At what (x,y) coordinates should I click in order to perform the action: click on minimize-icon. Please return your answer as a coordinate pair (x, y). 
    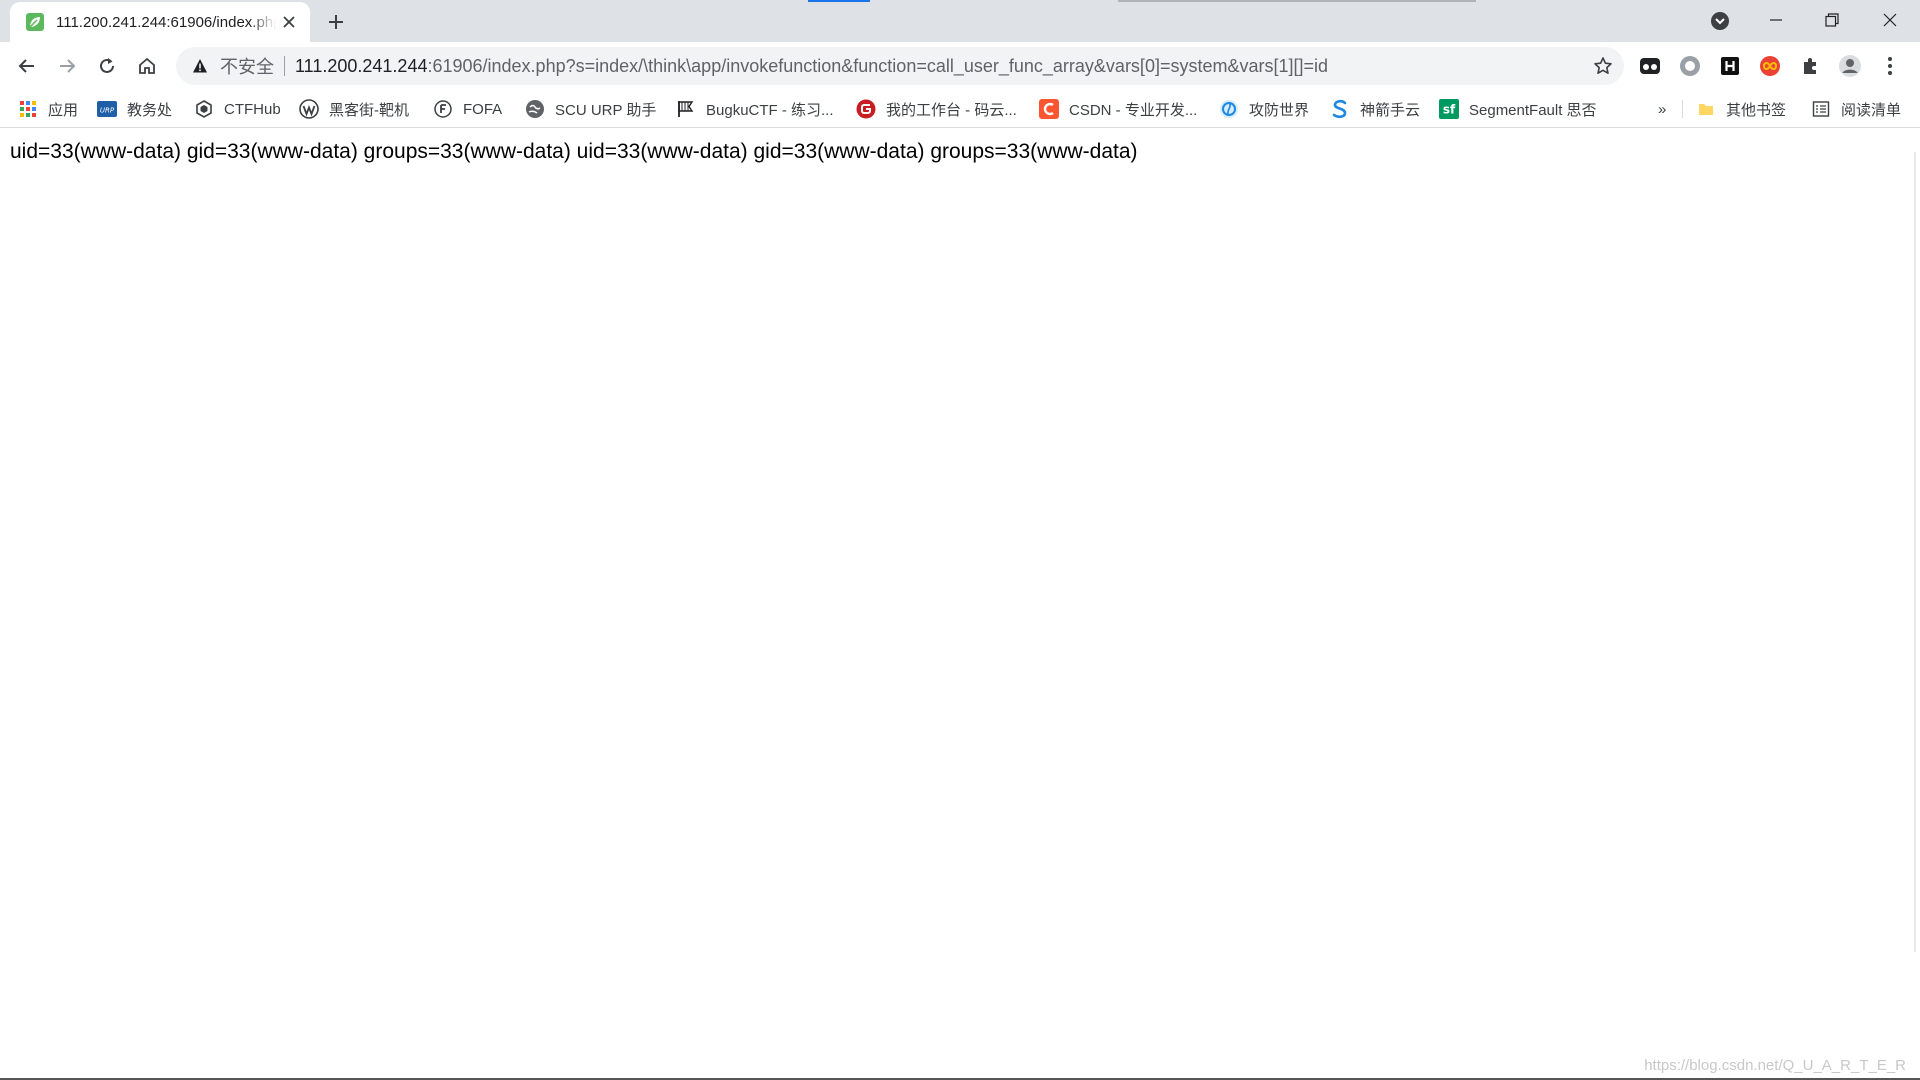
    Looking at the image, I should click on (1776, 20).